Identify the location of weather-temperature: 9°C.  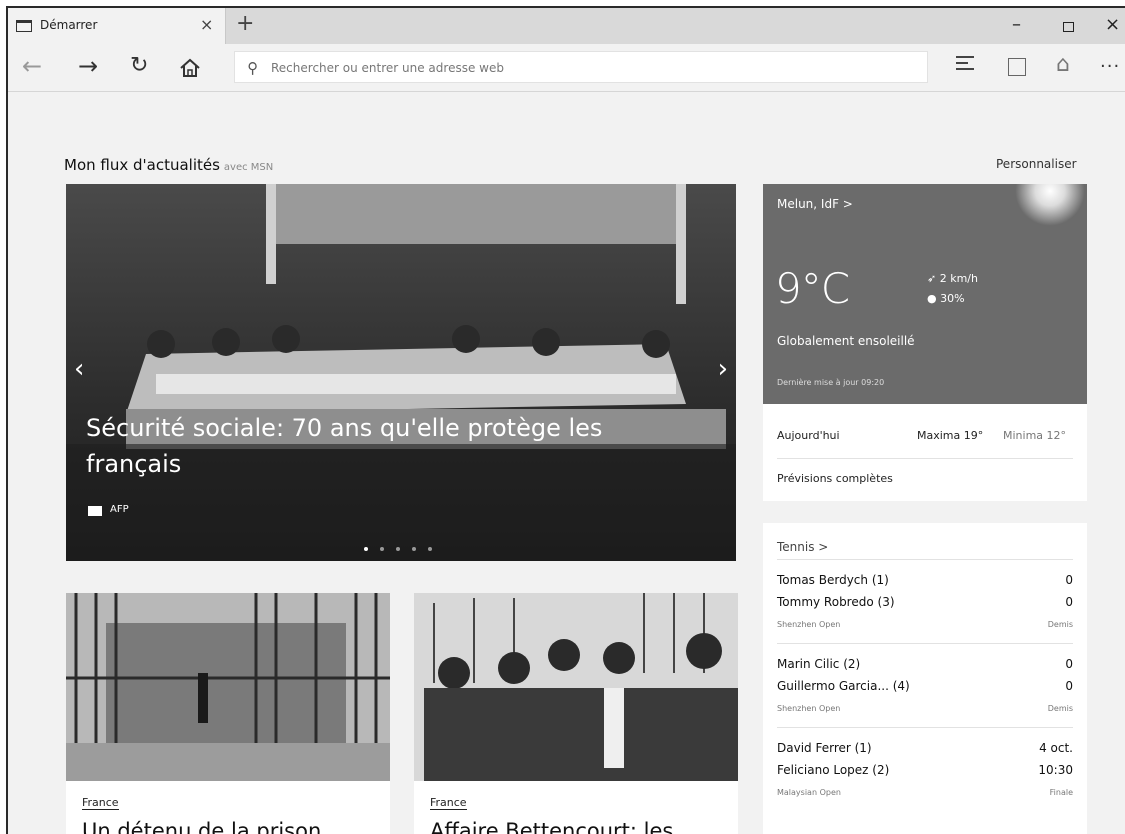
(812, 288).